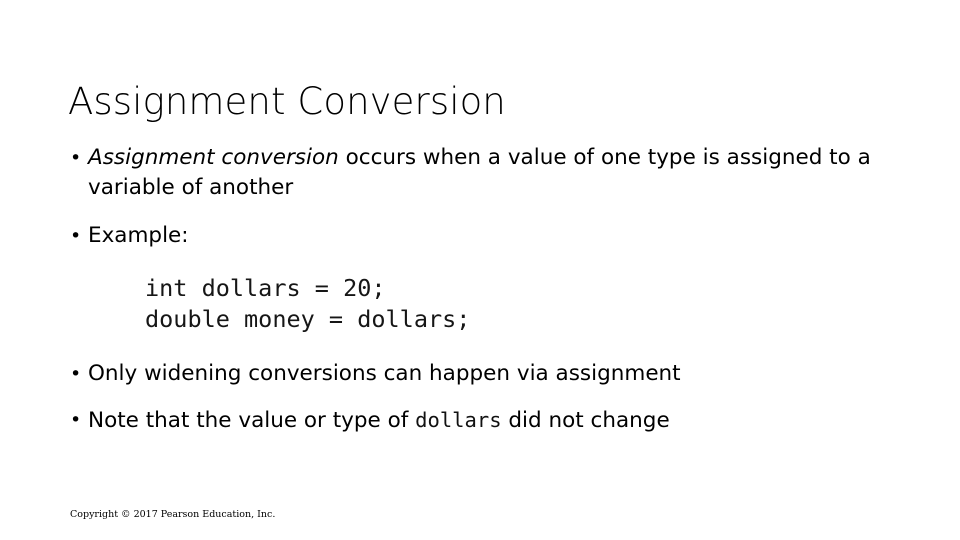  I want to click on inline-code-dollars: dollars, so click(458, 419).